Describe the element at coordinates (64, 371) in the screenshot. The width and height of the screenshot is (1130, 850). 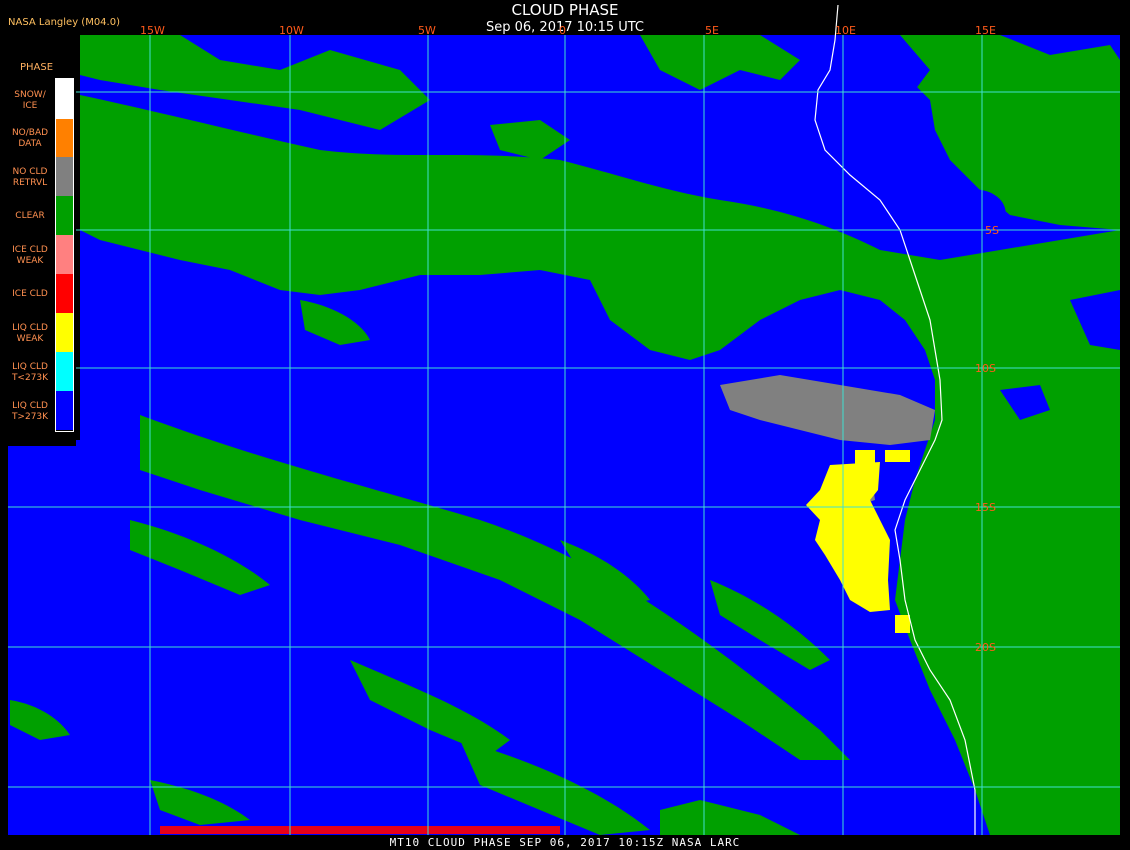
I see `legend-swatch-liq-cld-cold` at that location.